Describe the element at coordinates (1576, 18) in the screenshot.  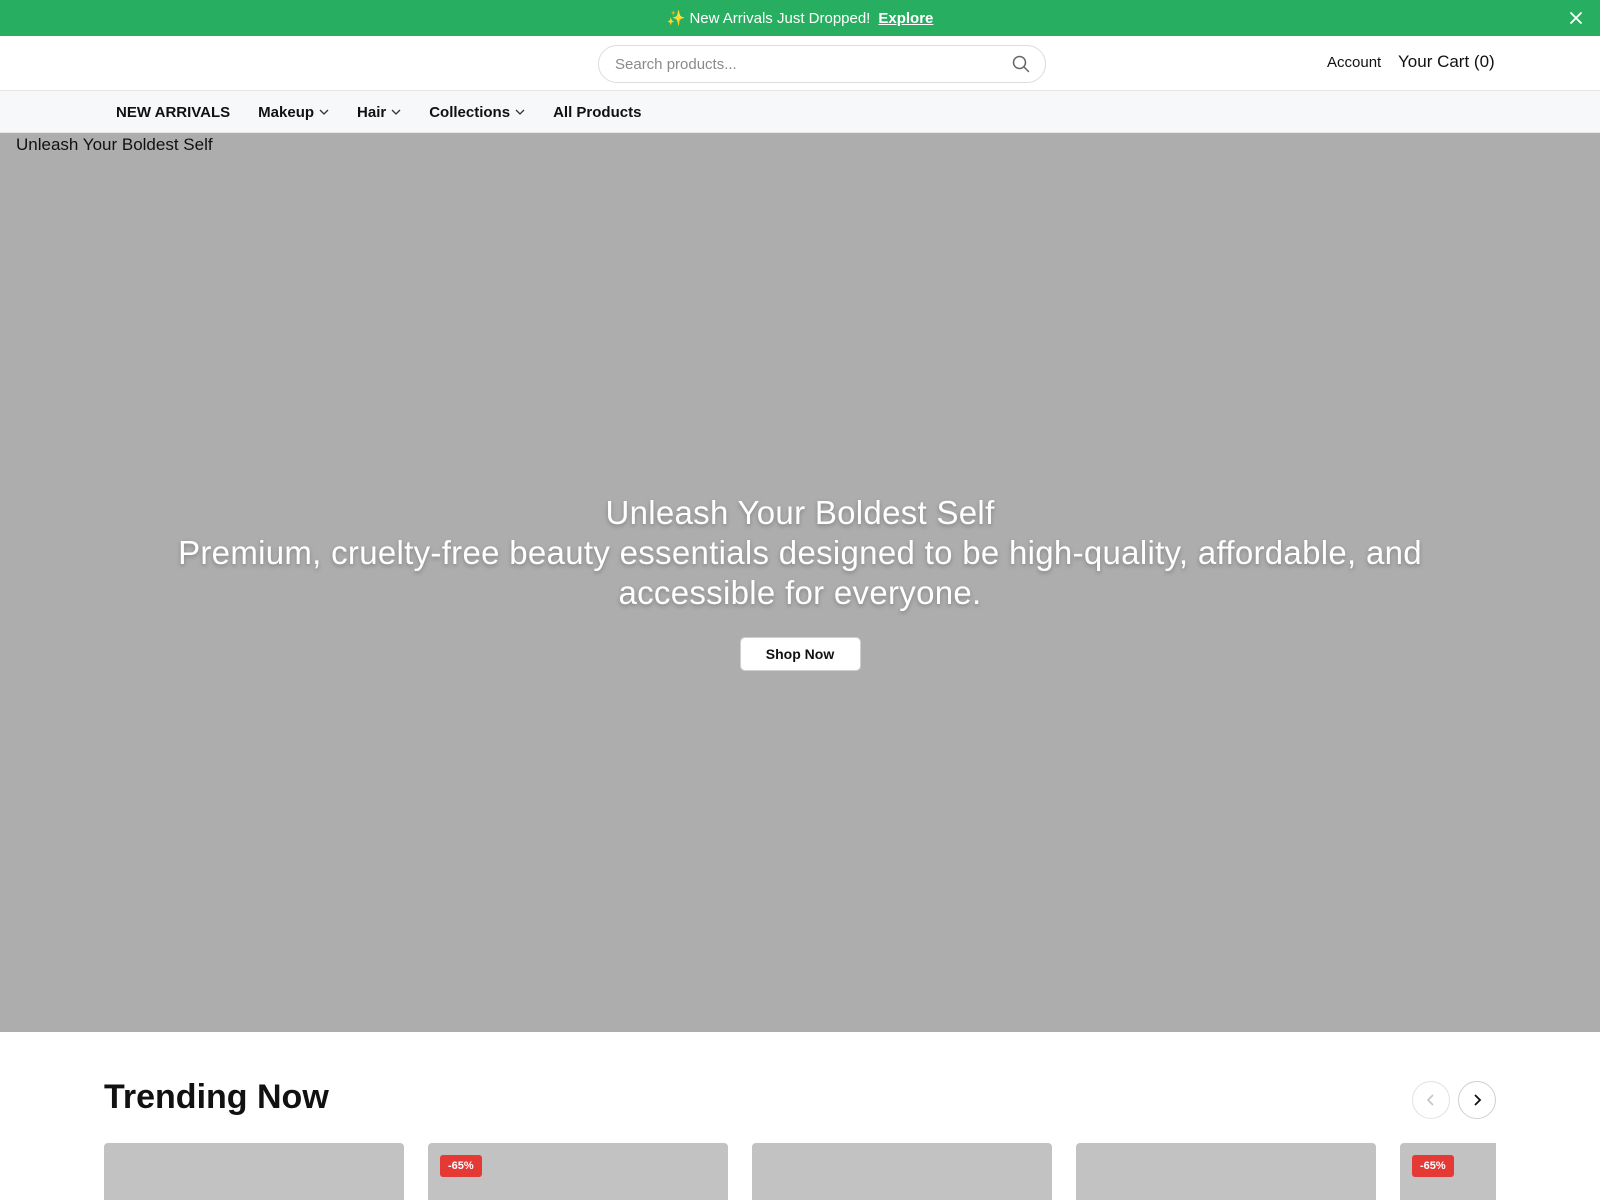
I see `close-icon` at that location.